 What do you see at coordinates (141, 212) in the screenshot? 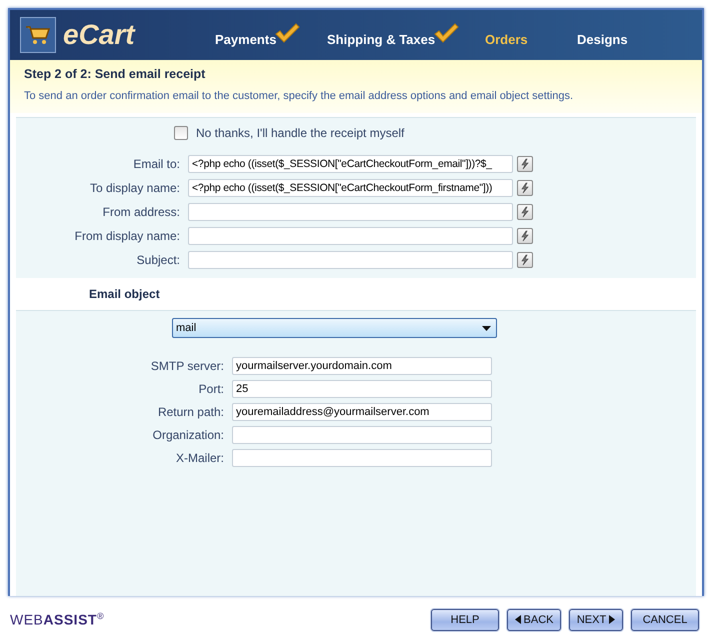
I see `field-label: From address:` at bounding box center [141, 212].